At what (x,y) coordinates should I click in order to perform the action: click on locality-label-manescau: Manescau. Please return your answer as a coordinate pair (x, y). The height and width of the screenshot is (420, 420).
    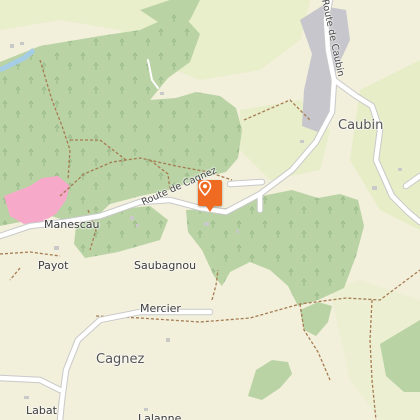
    Looking at the image, I should click on (72, 224).